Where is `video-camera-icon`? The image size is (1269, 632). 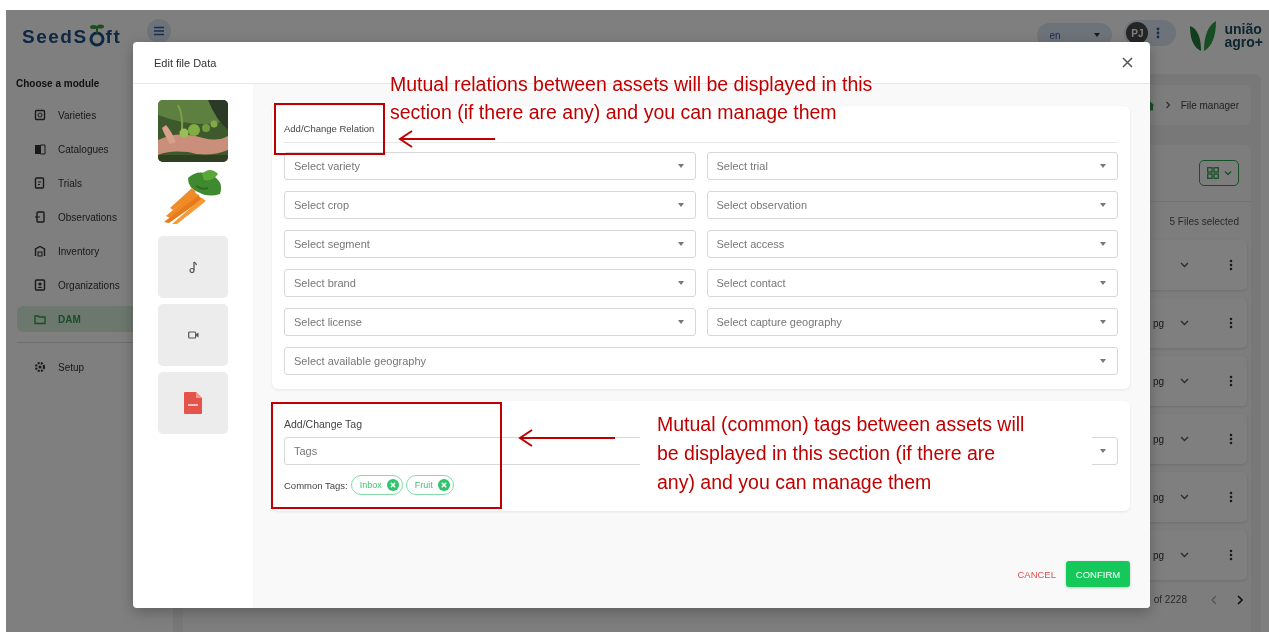 video-camera-icon is located at coordinates (193, 335).